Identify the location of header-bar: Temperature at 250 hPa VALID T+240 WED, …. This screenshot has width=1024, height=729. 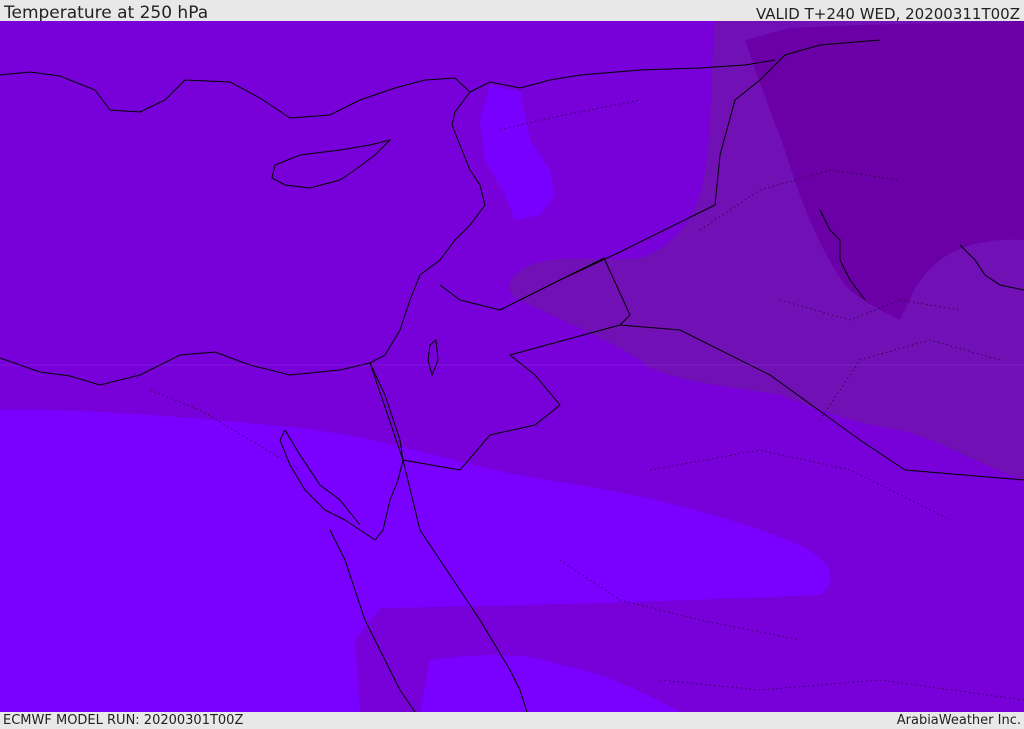
(512, 11).